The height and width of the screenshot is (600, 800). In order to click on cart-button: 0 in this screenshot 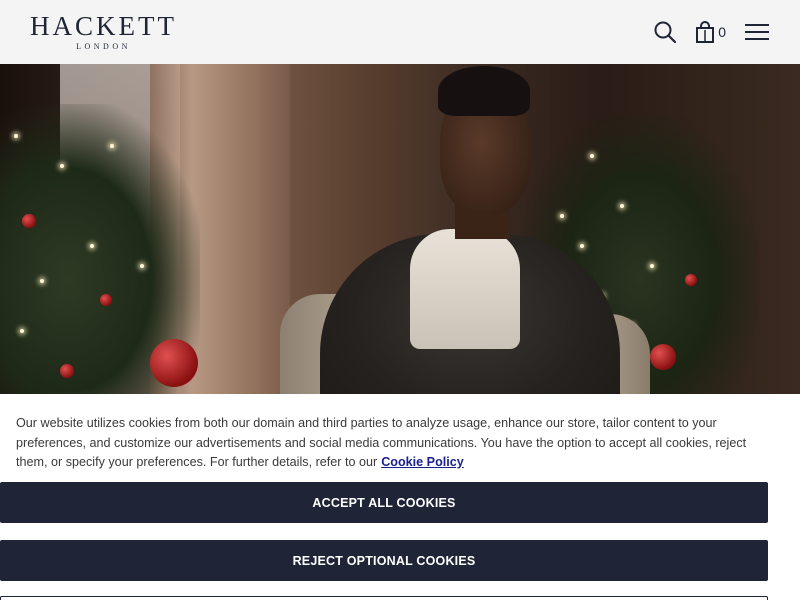, I will do `click(710, 32)`.